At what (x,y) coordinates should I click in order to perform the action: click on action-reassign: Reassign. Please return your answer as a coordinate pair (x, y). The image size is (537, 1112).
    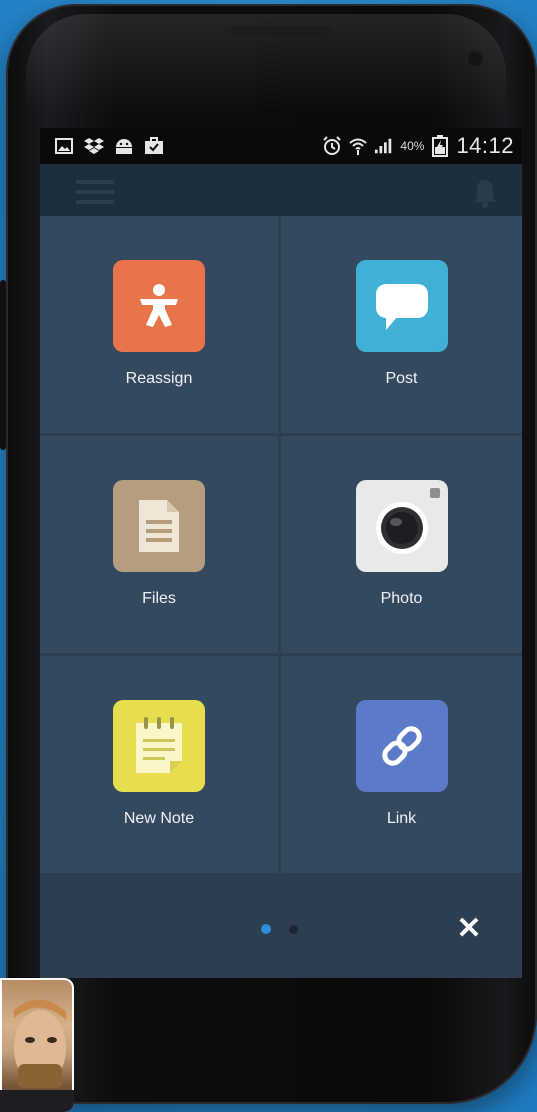
    Looking at the image, I should click on (160, 326).